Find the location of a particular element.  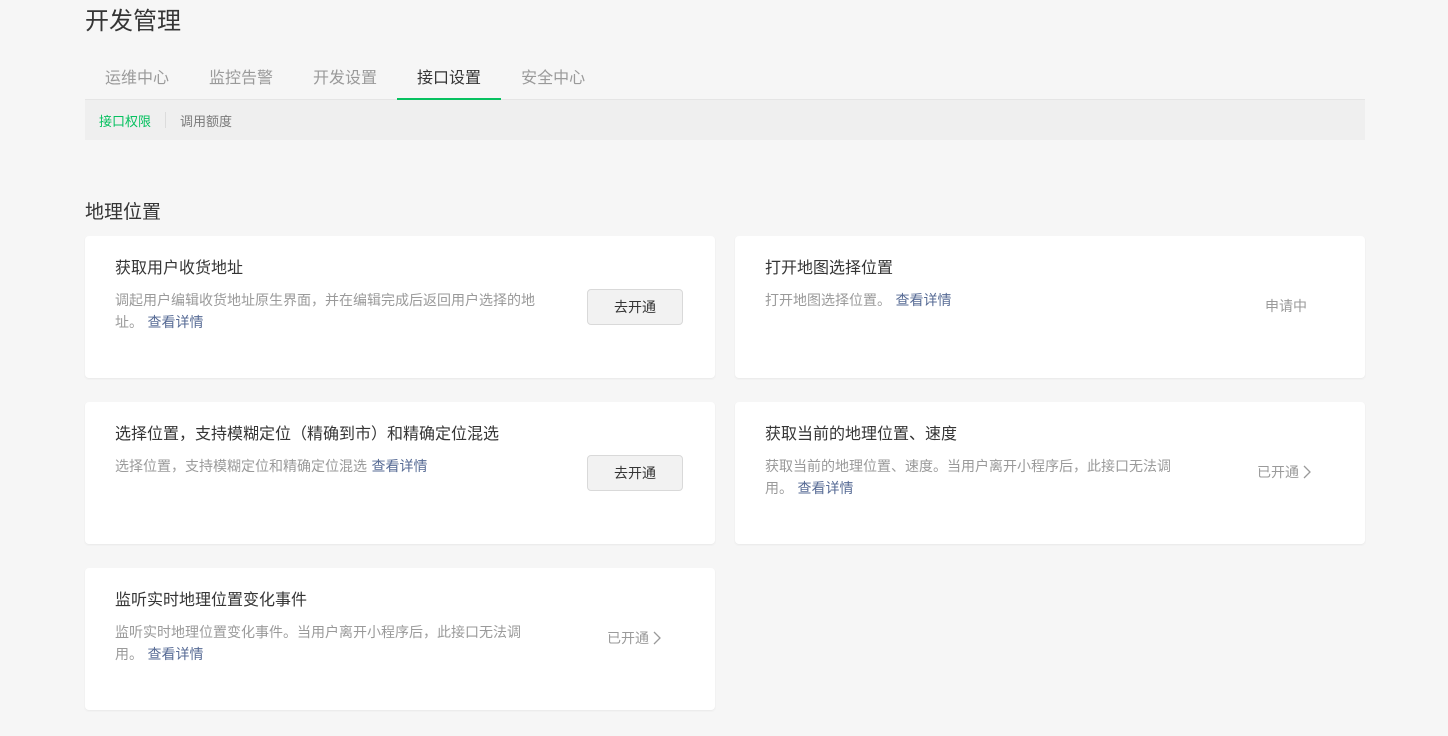

section-title: 地理位置 is located at coordinates (123, 212).